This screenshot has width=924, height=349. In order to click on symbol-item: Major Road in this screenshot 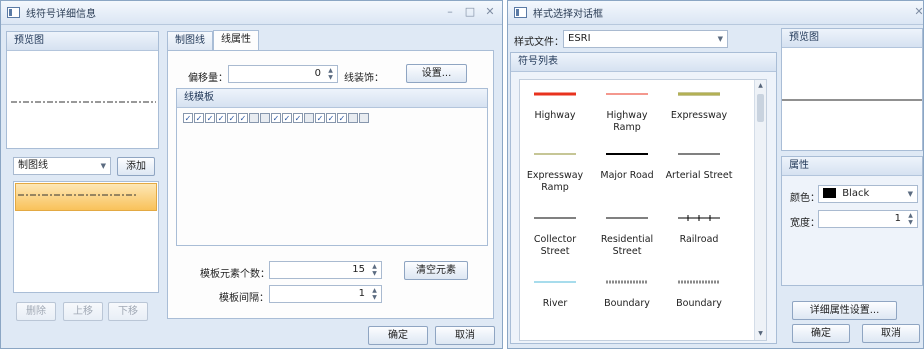, I will do `click(627, 174)`.